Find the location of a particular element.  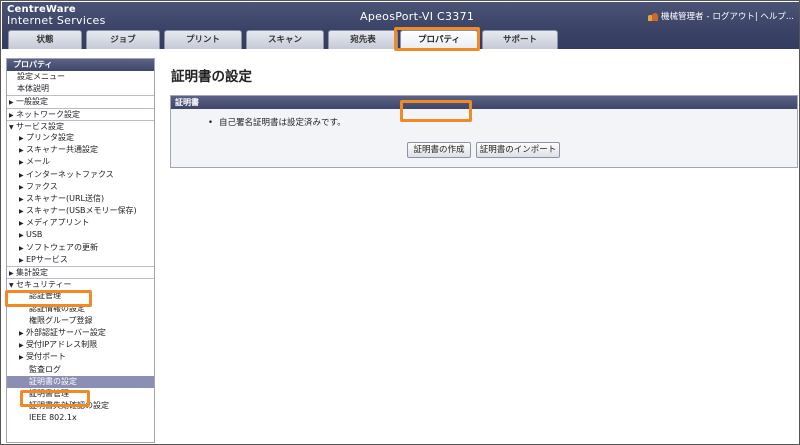

sidebar-item-label: 受付ポート is located at coordinates (46, 357).